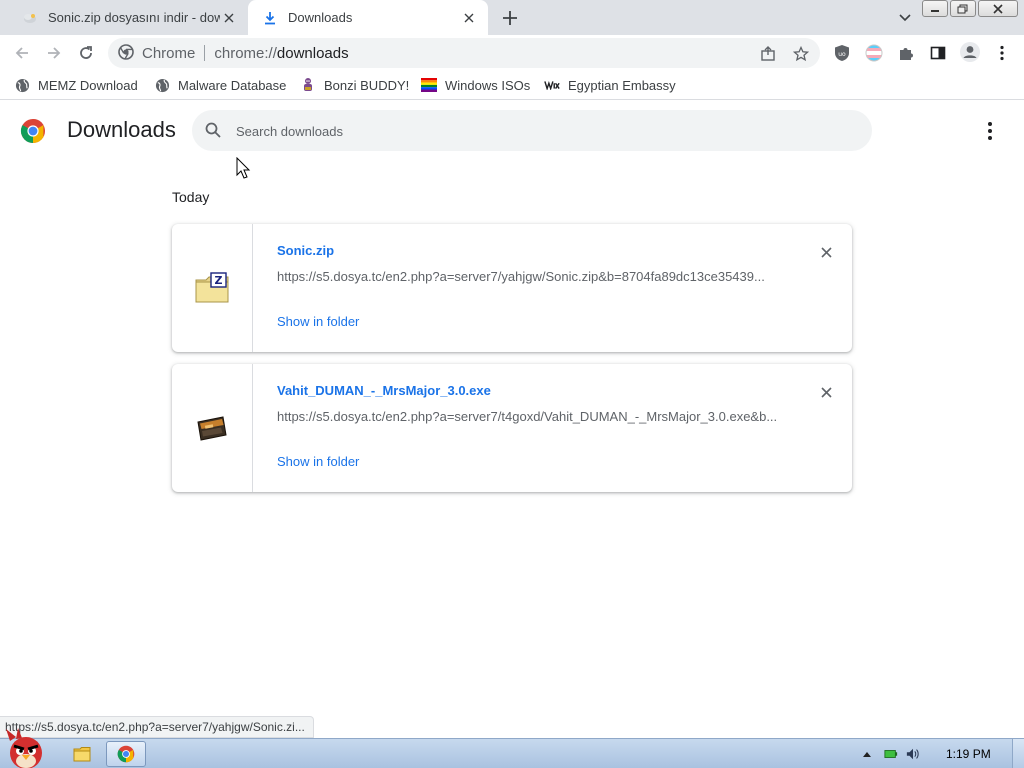 Image resolution: width=1024 pixels, height=768 pixels. Describe the element at coordinates (308, 85) in the screenshot. I see `bonzi-icon` at that location.